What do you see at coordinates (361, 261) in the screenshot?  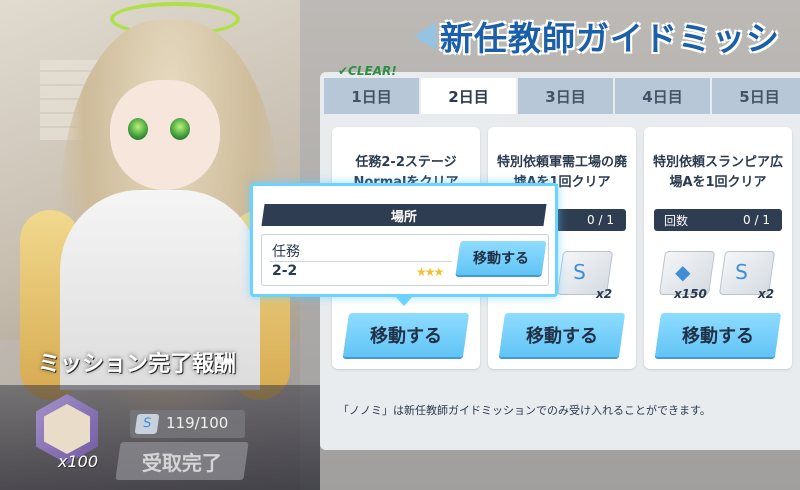 I see `divider` at bounding box center [361, 261].